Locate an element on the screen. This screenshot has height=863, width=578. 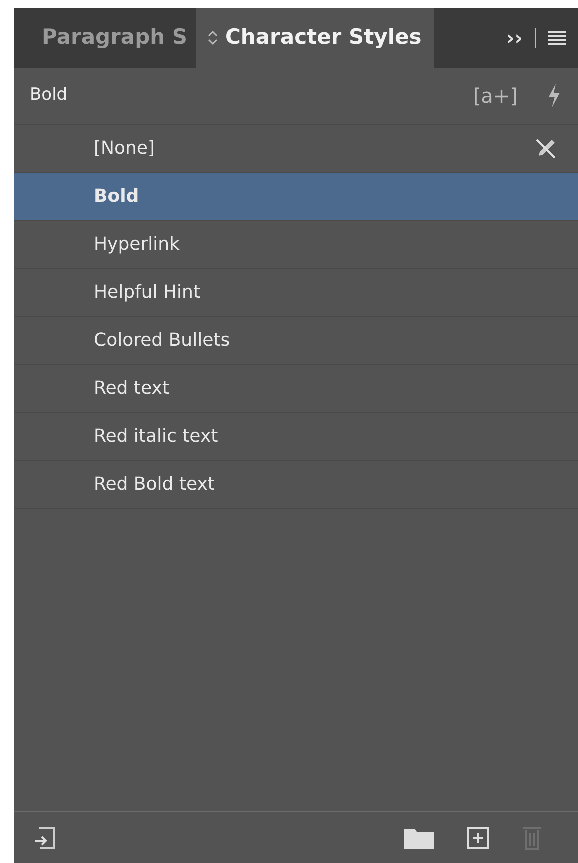
style-row: Hyperlink is located at coordinates (296, 245).